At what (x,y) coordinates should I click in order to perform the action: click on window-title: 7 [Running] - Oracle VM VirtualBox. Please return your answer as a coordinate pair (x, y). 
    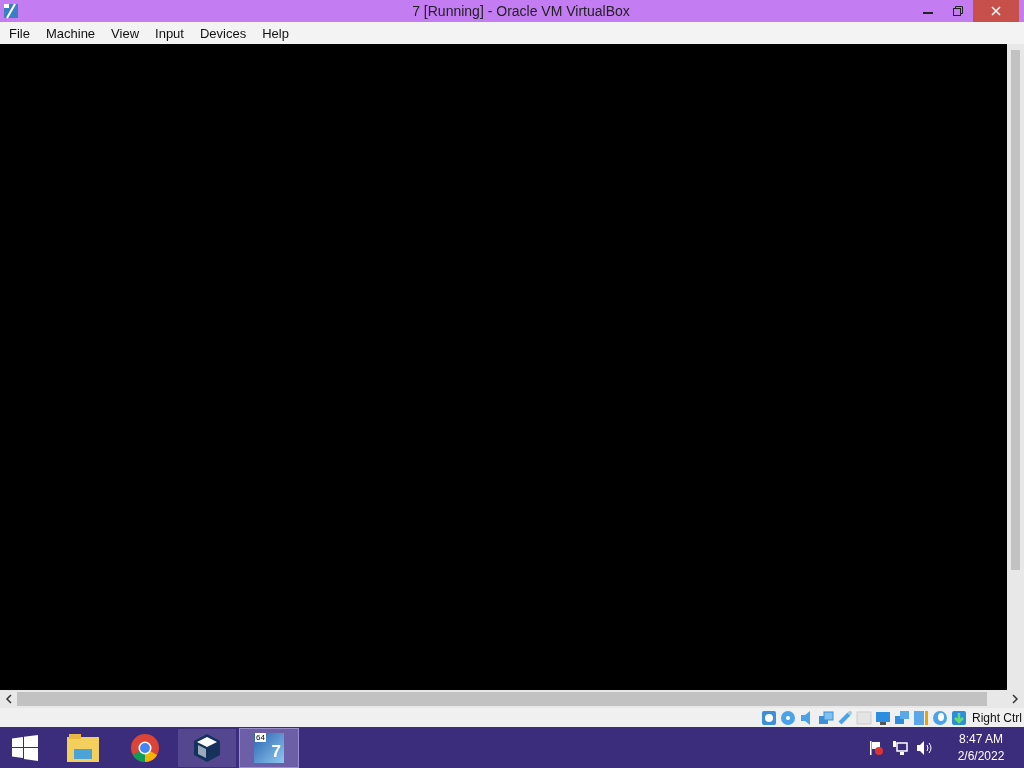
    Looking at the image, I should click on (520, 11).